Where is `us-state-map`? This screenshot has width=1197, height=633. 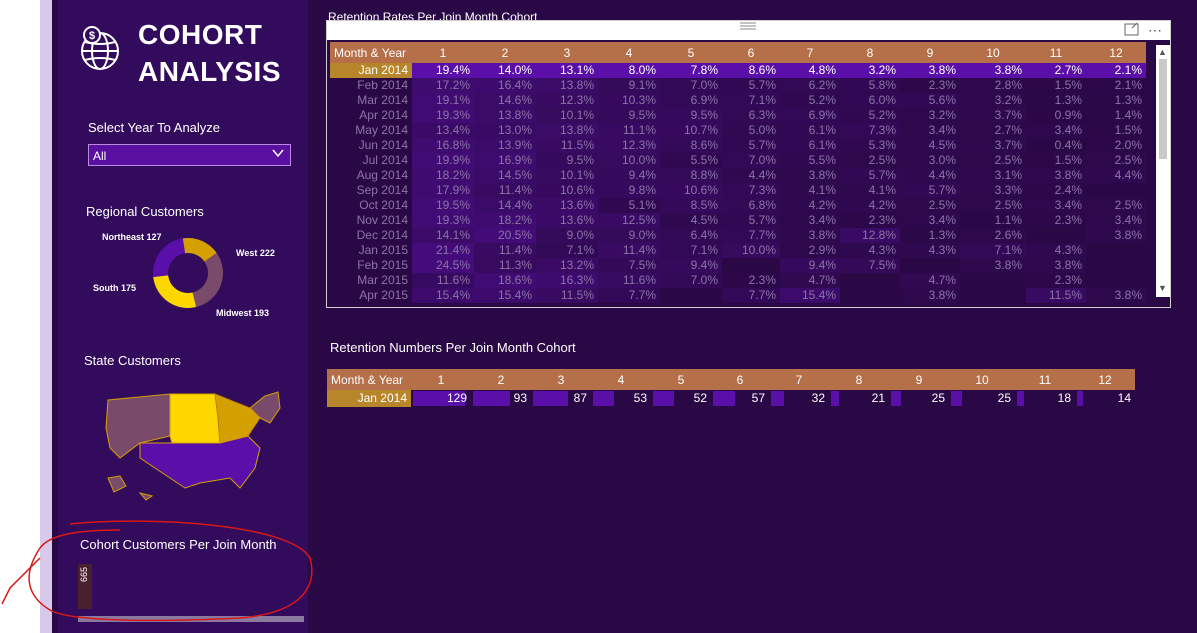 us-state-map is located at coordinates (195, 448).